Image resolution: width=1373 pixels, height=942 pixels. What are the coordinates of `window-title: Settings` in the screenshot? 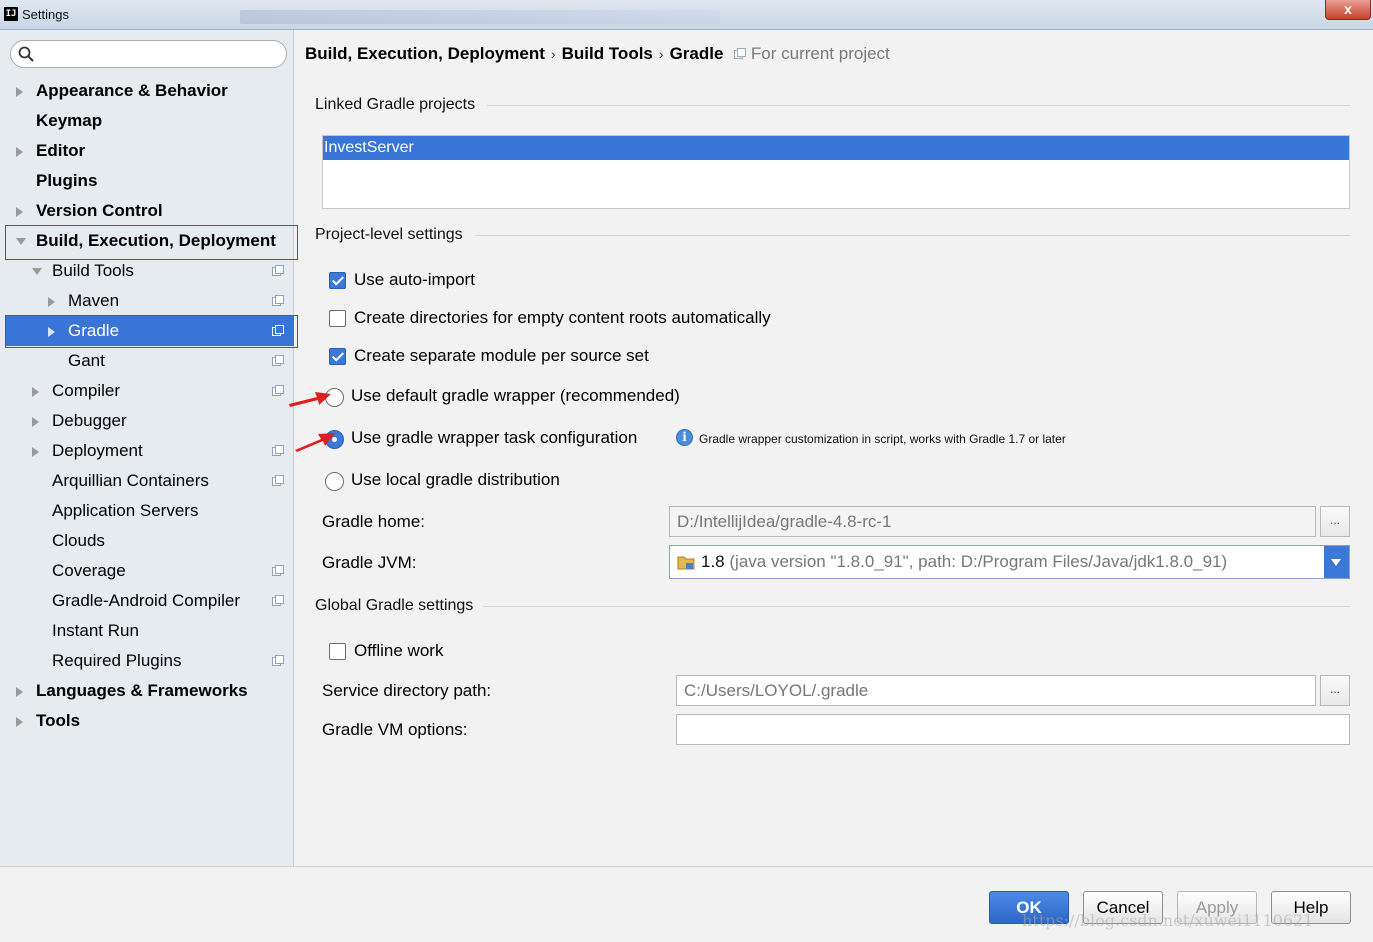 It's located at (45, 14).